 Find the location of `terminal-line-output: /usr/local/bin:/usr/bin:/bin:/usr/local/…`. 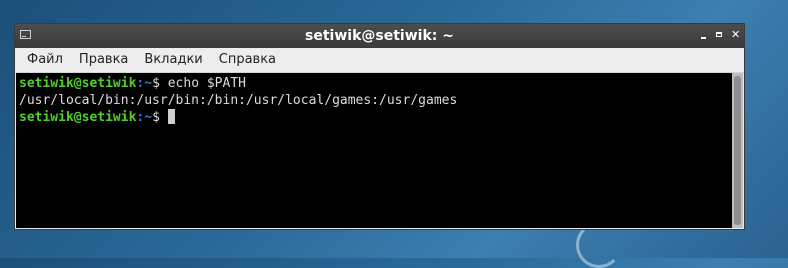

terminal-line-output: /usr/local/bin:/usr/bin:/bin:/usr/local/… is located at coordinates (238, 100).